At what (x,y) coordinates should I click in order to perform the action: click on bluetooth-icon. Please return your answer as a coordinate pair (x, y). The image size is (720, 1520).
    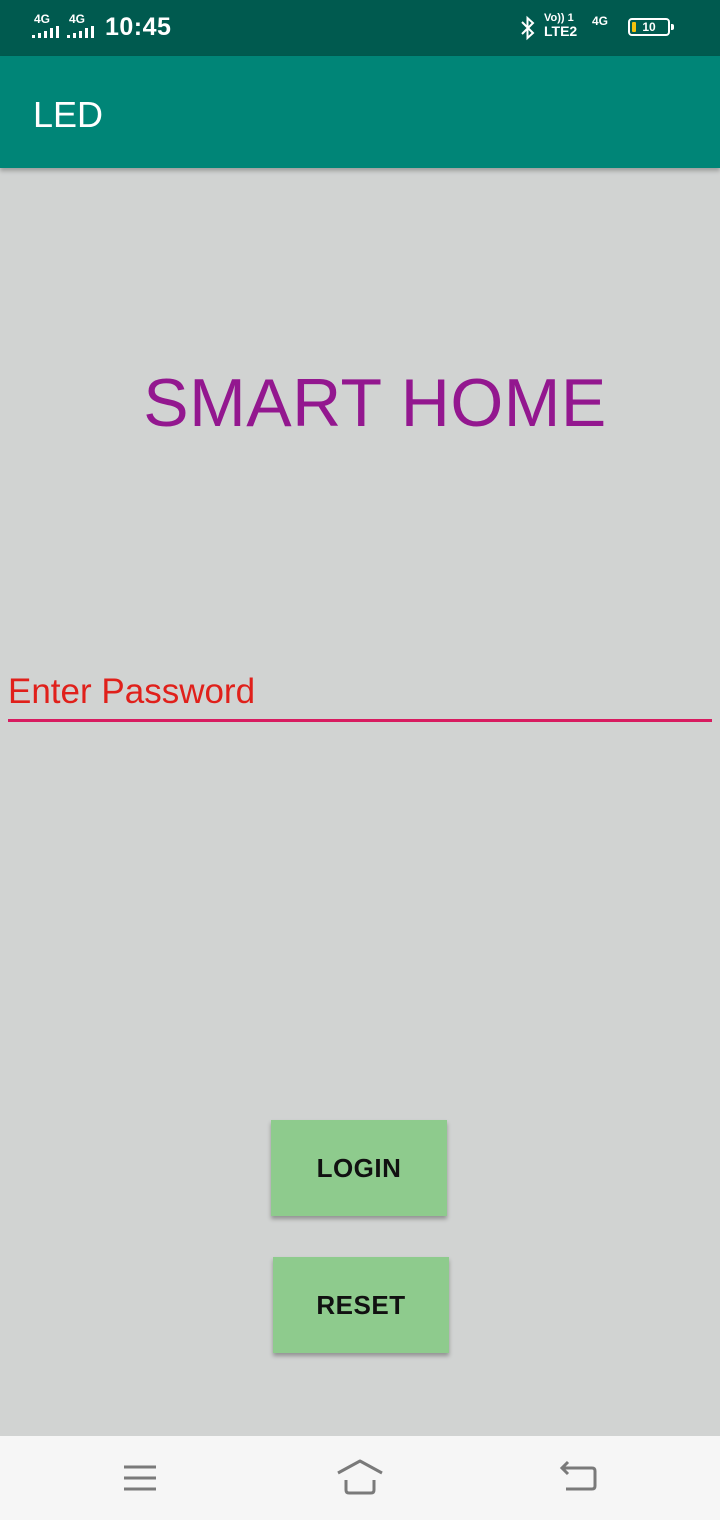
    Looking at the image, I should click on (528, 28).